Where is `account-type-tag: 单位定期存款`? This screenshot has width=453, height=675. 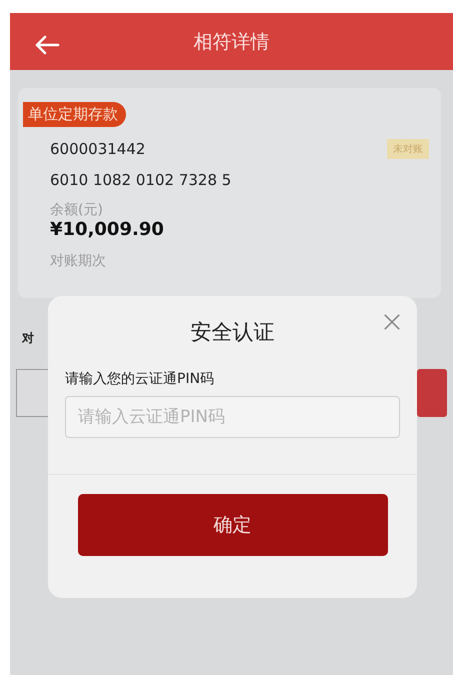
account-type-tag: 单位定期存款 is located at coordinates (74, 114).